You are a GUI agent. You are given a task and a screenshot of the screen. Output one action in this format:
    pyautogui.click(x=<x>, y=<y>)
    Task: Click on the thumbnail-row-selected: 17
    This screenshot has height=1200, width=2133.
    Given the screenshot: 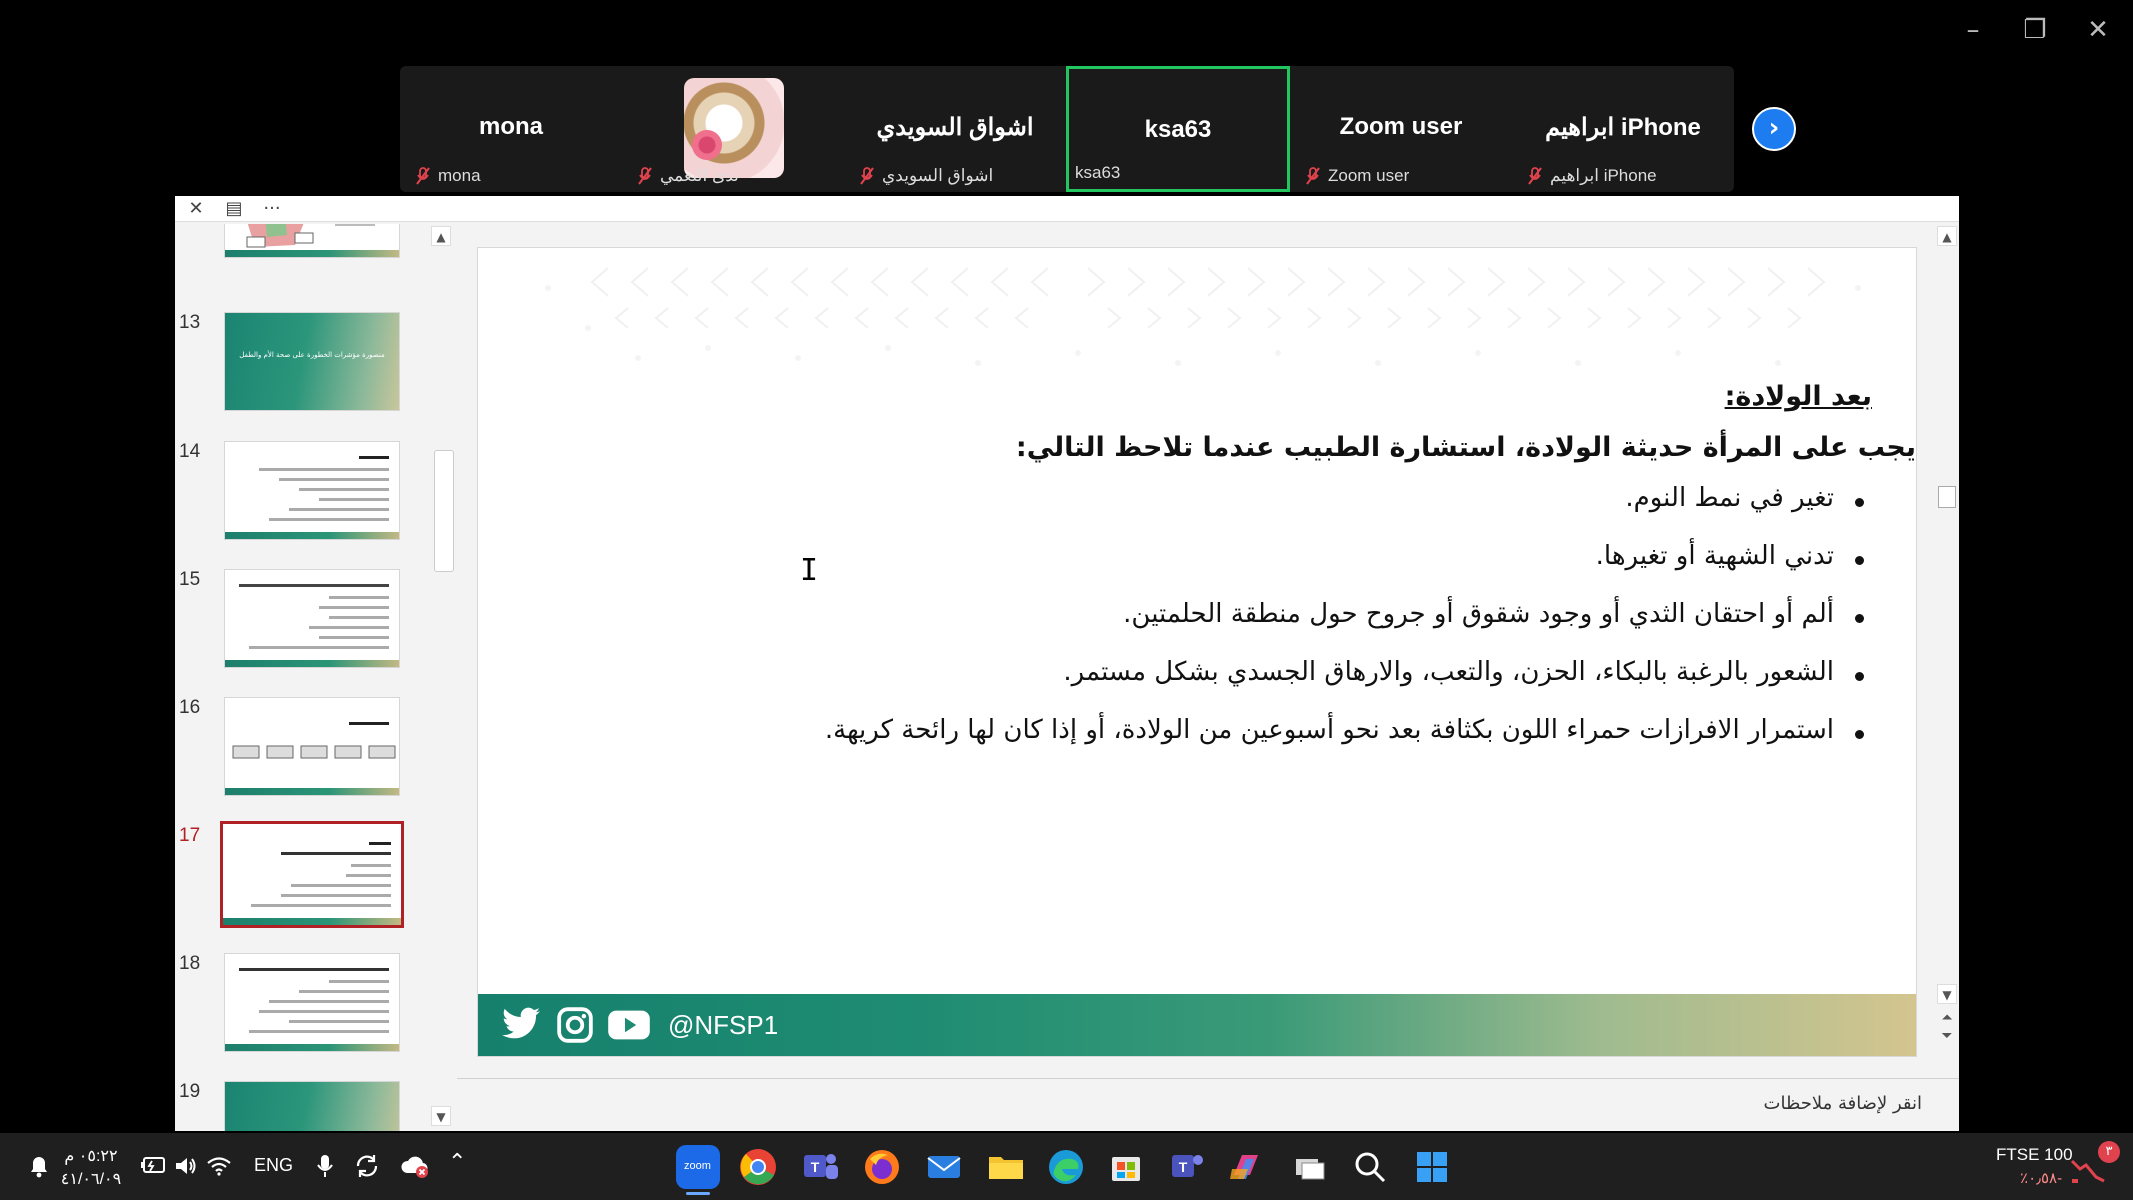 What is the action you would take?
    pyautogui.click(x=305, y=878)
    